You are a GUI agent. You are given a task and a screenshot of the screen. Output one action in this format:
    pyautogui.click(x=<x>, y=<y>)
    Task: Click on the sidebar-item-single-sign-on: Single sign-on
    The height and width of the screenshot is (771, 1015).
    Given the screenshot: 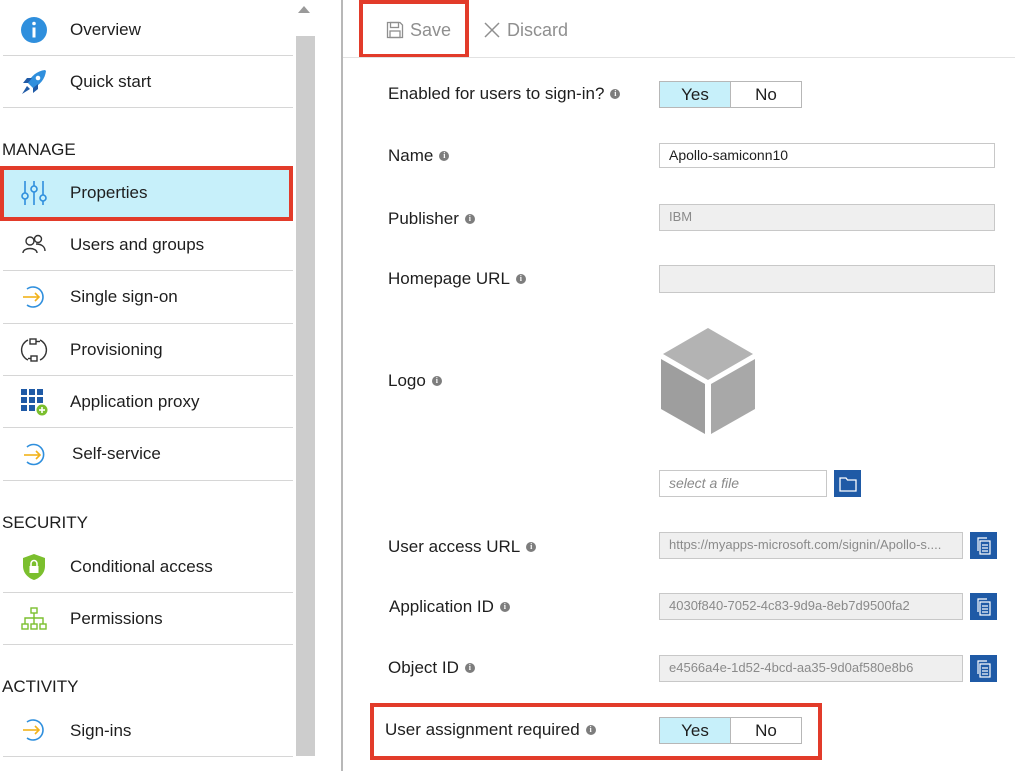 What is the action you would take?
    pyautogui.click(x=146, y=296)
    